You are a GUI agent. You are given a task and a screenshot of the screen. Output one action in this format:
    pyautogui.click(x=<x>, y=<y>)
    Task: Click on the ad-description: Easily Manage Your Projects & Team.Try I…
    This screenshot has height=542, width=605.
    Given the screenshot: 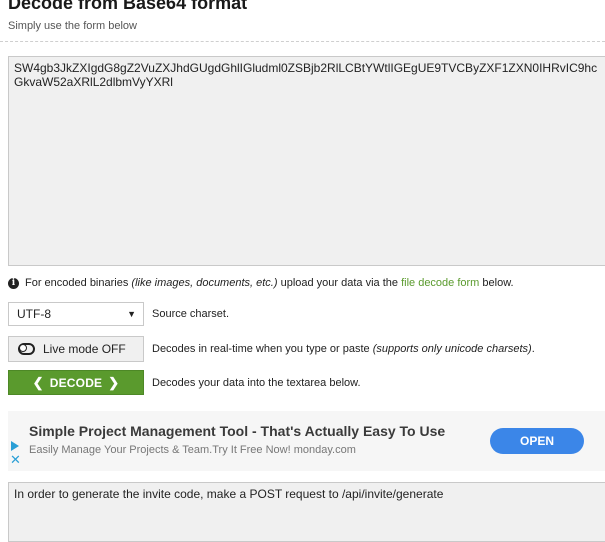 What is the action you would take?
    pyautogui.click(x=192, y=450)
    